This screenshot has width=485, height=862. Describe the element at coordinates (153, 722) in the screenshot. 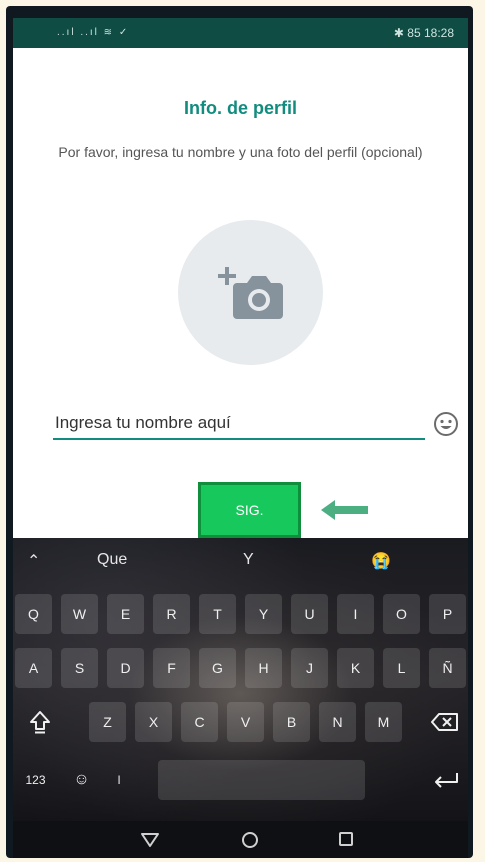

I see `key-x: X` at that location.